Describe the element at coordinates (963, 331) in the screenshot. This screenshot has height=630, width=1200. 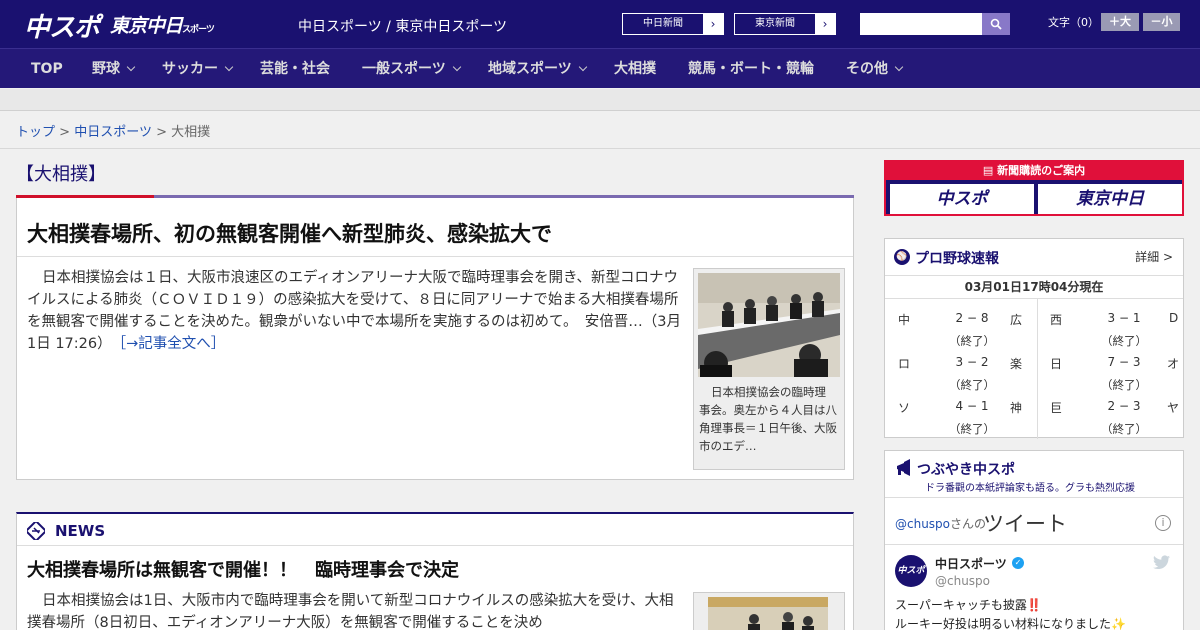
I see `score-row: 中 2 − 8 （終了） 広` at that location.